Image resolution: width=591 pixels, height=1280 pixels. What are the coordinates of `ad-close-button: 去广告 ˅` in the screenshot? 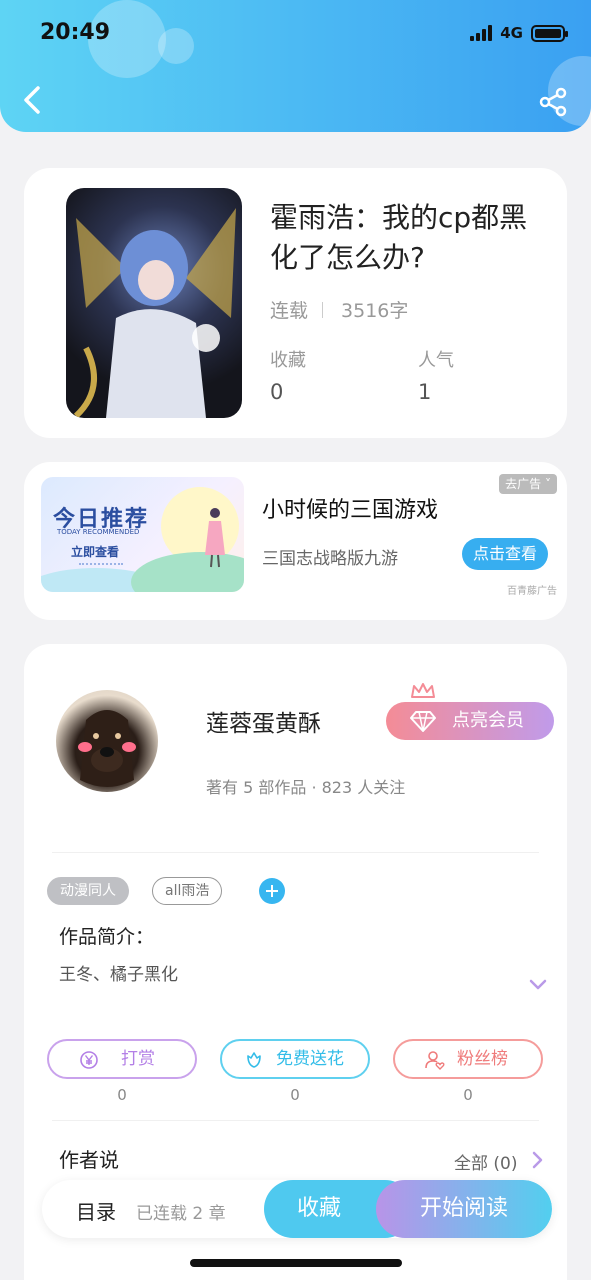 It's located at (528, 484).